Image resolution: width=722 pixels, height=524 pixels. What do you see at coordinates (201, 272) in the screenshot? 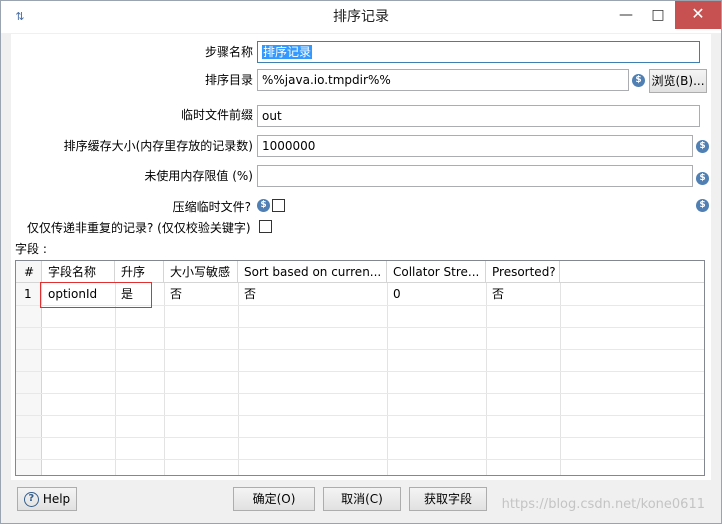
I see `column-header: 大小写敏感` at bounding box center [201, 272].